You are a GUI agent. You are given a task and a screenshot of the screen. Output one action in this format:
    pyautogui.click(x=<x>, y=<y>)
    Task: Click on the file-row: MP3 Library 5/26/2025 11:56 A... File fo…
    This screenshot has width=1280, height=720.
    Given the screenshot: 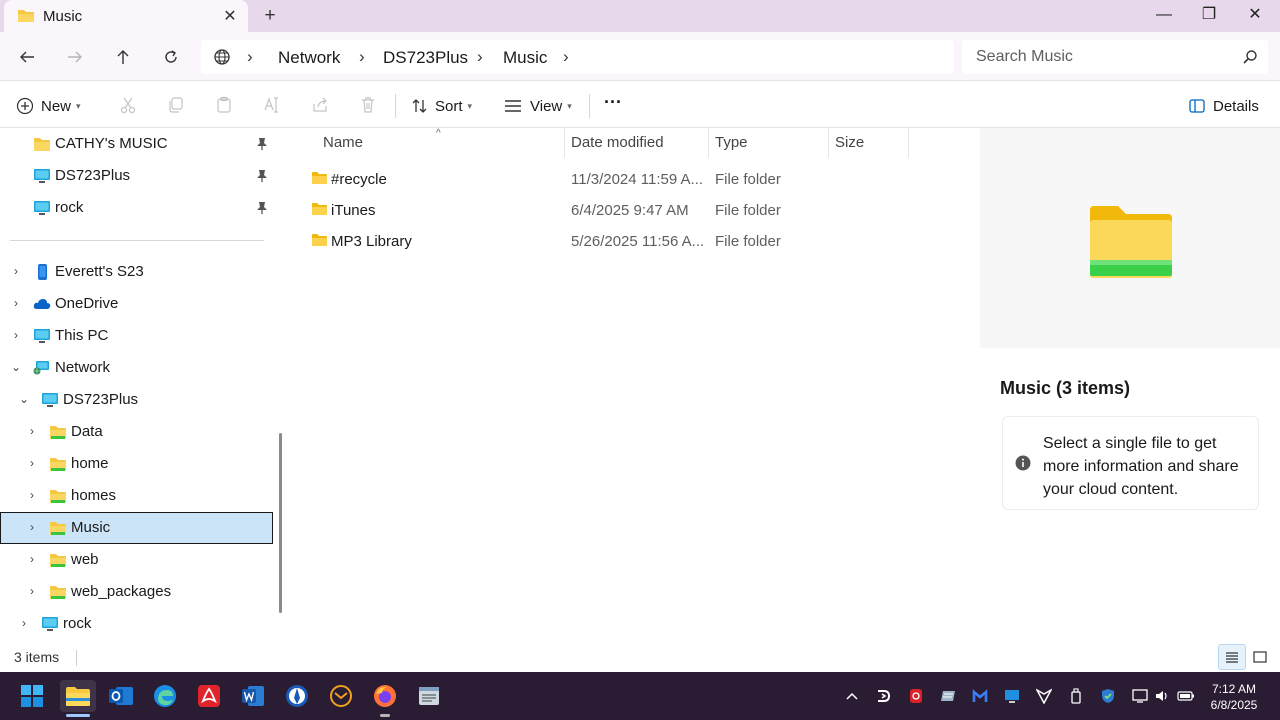 What is the action you would take?
    pyautogui.click(x=608, y=242)
    